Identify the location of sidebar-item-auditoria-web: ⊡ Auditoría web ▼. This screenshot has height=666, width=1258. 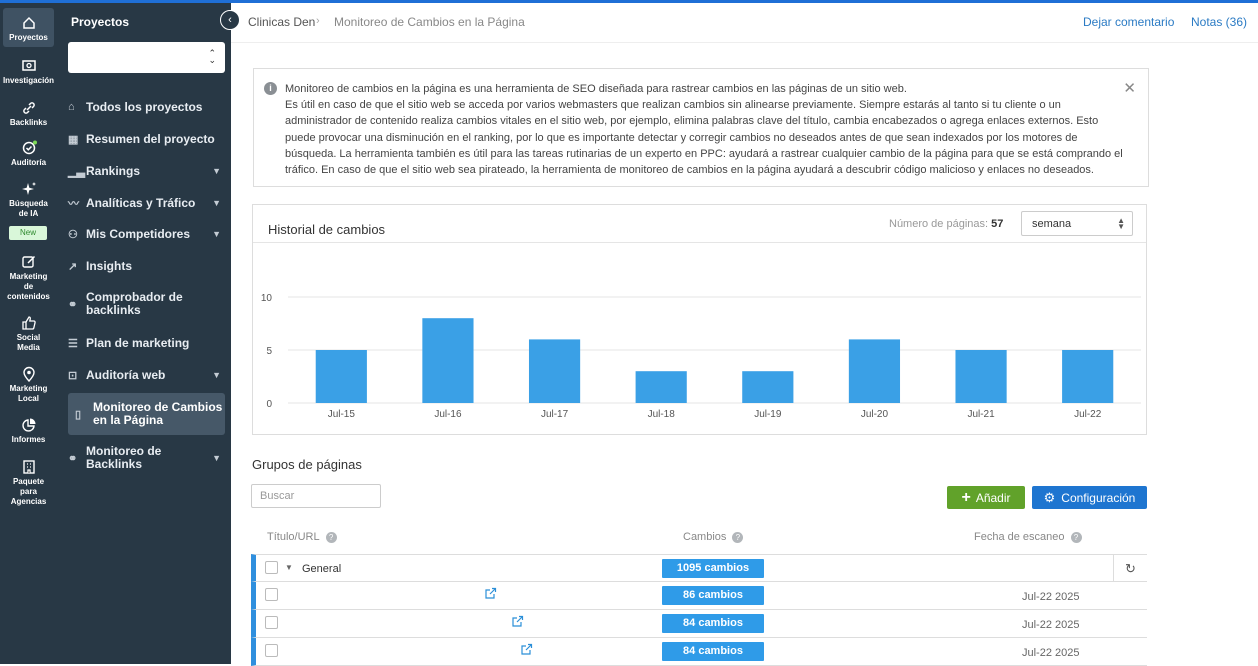
(146, 375).